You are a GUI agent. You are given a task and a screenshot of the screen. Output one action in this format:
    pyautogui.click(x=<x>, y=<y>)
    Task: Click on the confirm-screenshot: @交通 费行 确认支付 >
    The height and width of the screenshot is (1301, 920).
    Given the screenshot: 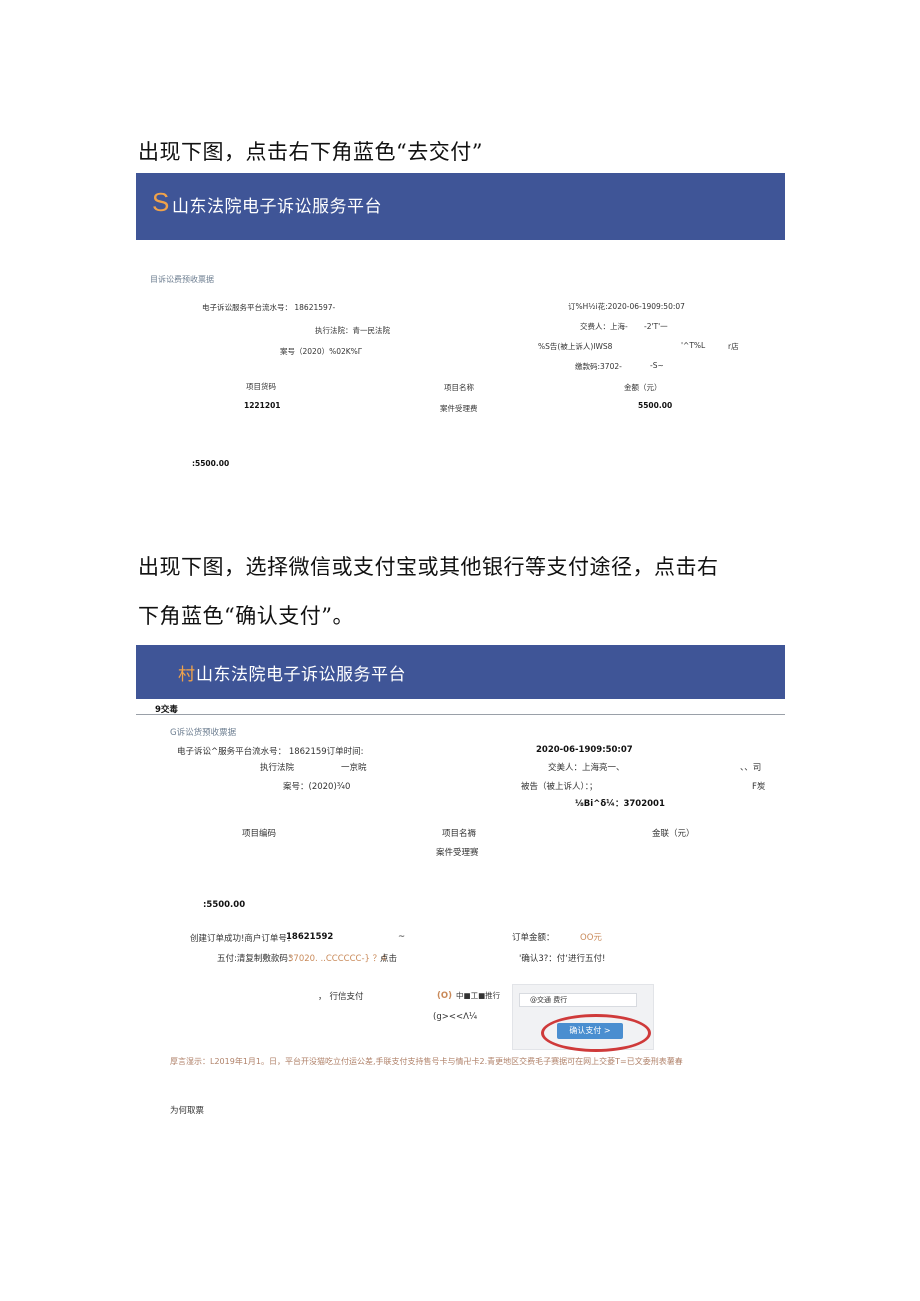 What is the action you would take?
    pyautogui.click(x=583, y=1018)
    